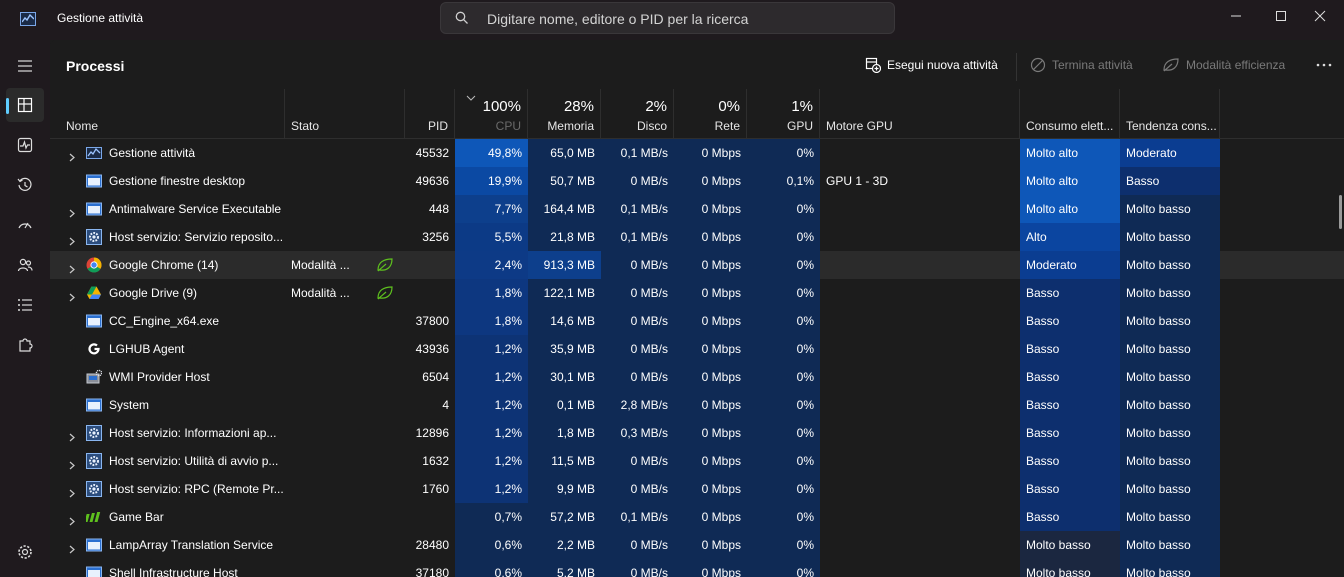  Describe the element at coordinates (501, 106) in the screenshot. I see `cpu-total: 100%` at that location.